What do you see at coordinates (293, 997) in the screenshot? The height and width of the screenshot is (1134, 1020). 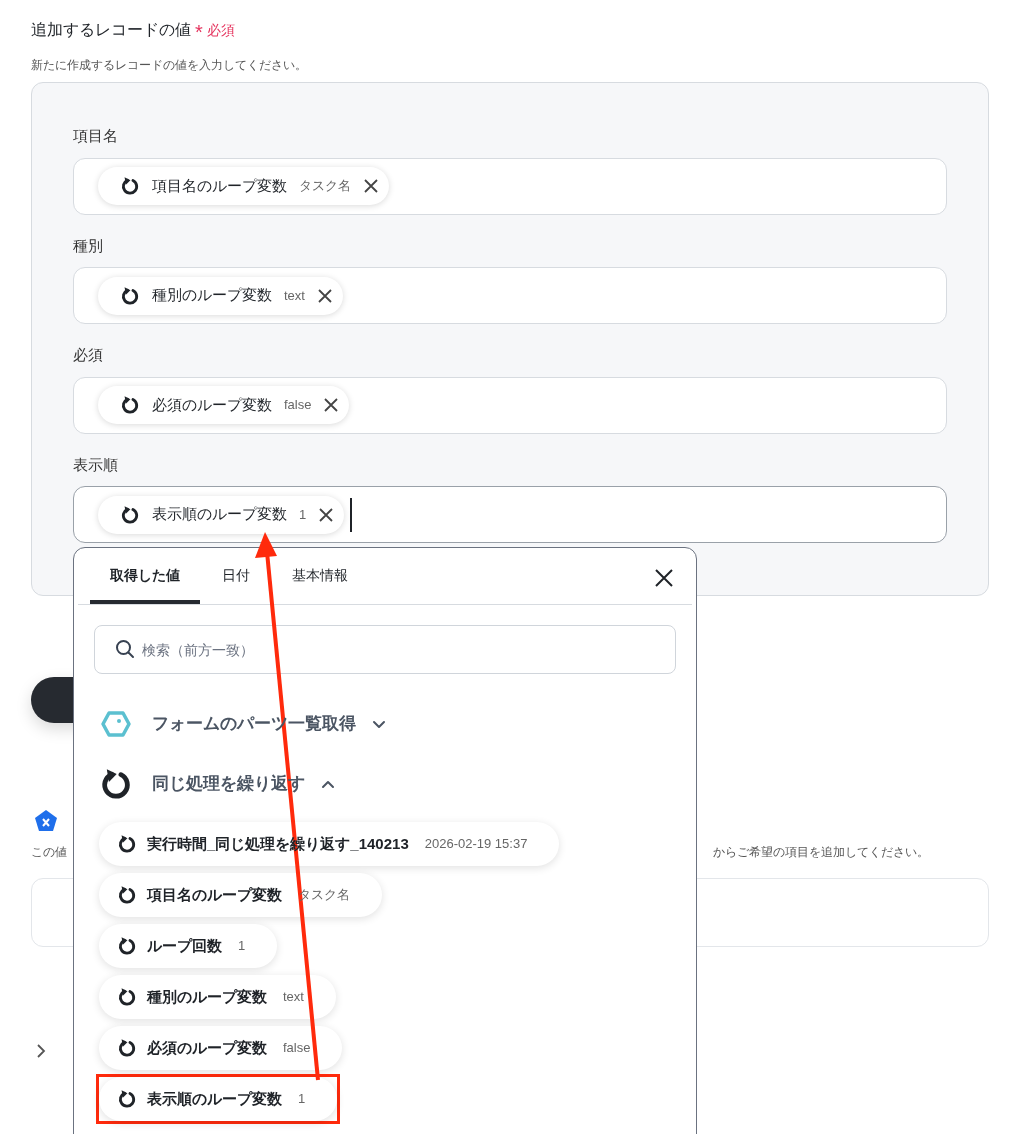 I see `item-value: text` at bounding box center [293, 997].